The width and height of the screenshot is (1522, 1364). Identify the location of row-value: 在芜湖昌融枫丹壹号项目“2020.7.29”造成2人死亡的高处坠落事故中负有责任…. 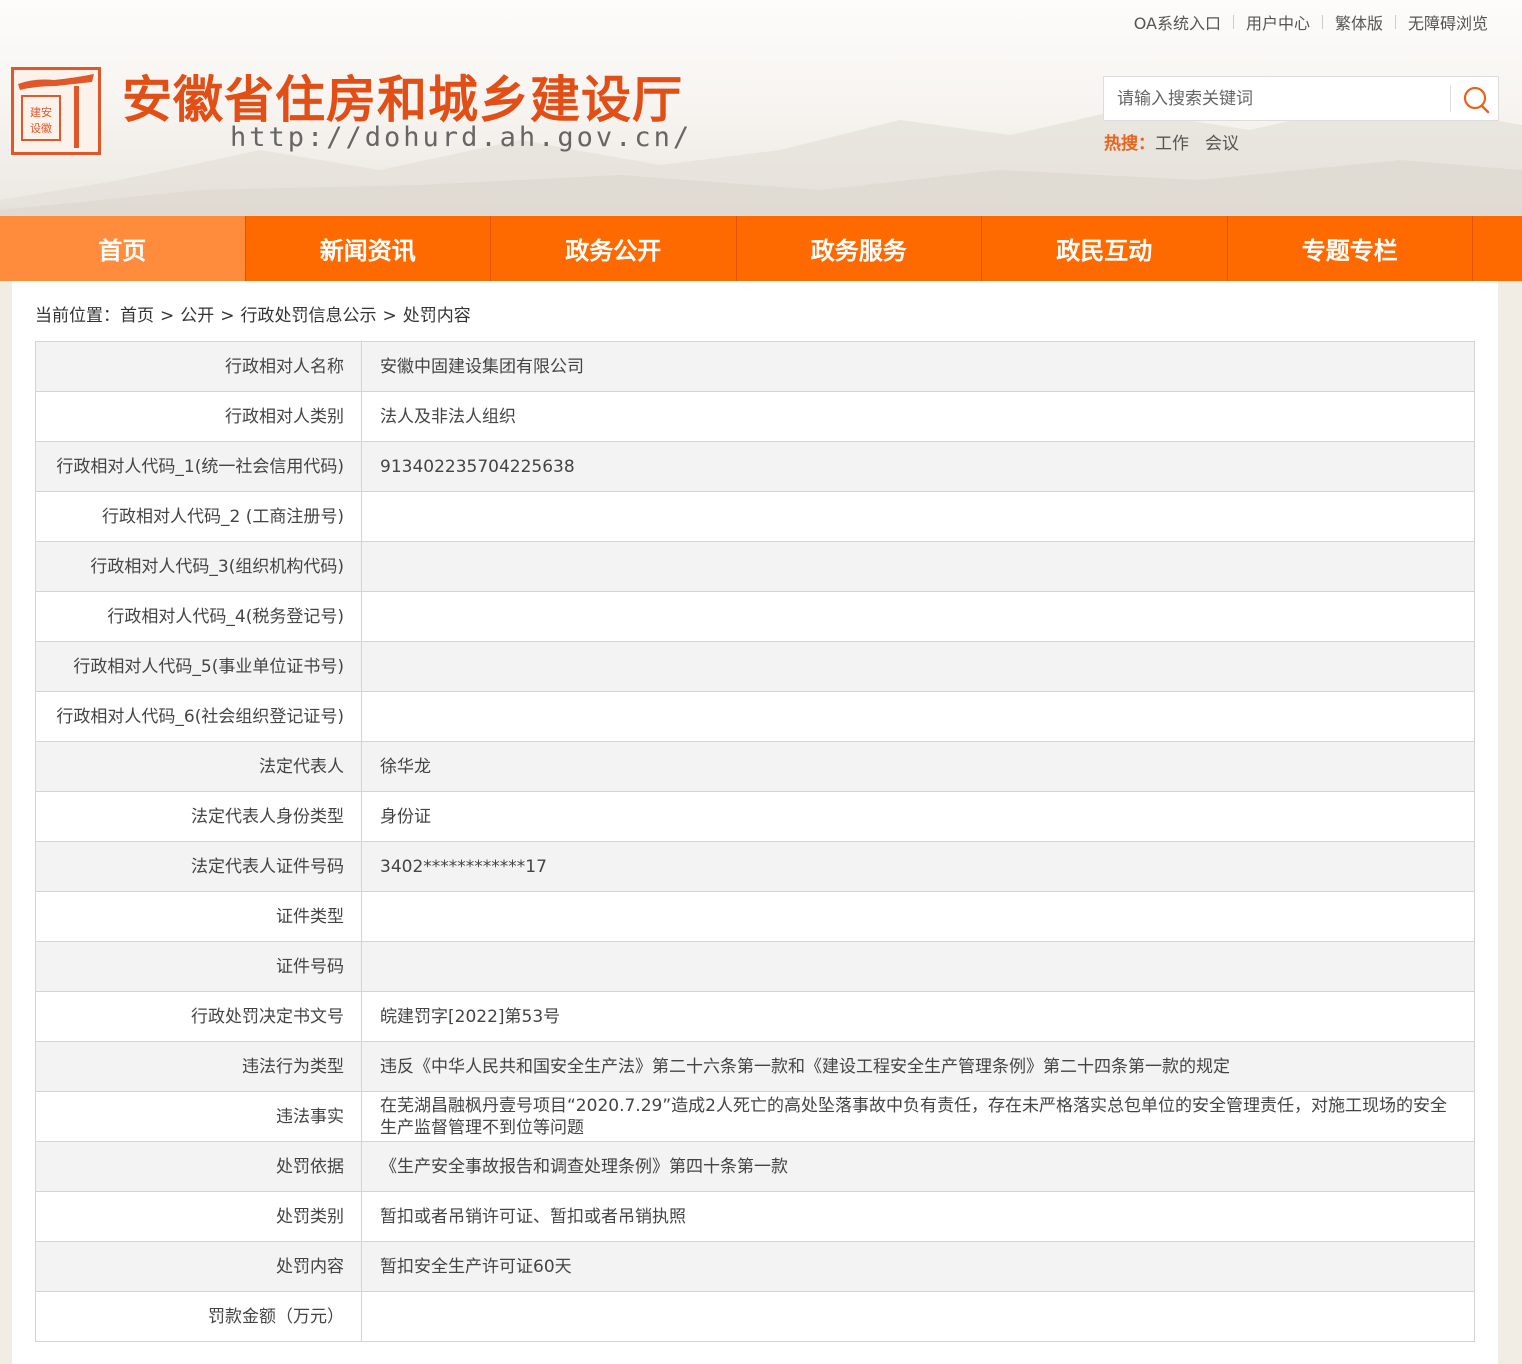
(918, 1116).